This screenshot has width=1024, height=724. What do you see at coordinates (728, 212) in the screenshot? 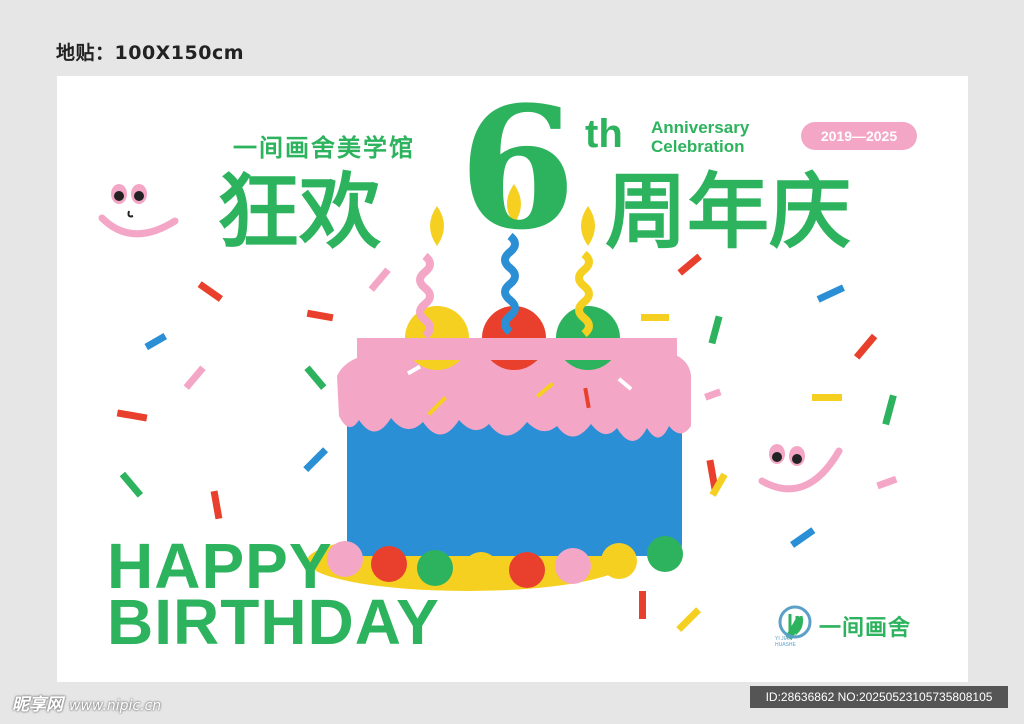
I see `title-right: 周年庆` at bounding box center [728, 212].